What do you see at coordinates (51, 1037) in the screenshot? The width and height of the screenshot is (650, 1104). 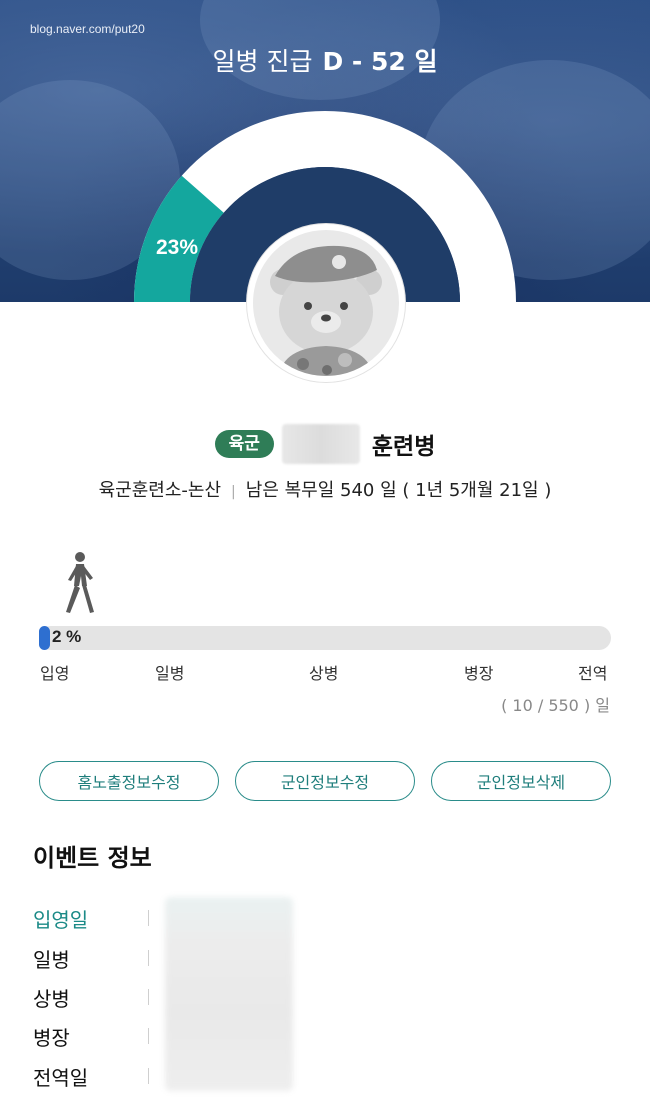 I see `event-label: 병장` at bounding box center [51, 1037].